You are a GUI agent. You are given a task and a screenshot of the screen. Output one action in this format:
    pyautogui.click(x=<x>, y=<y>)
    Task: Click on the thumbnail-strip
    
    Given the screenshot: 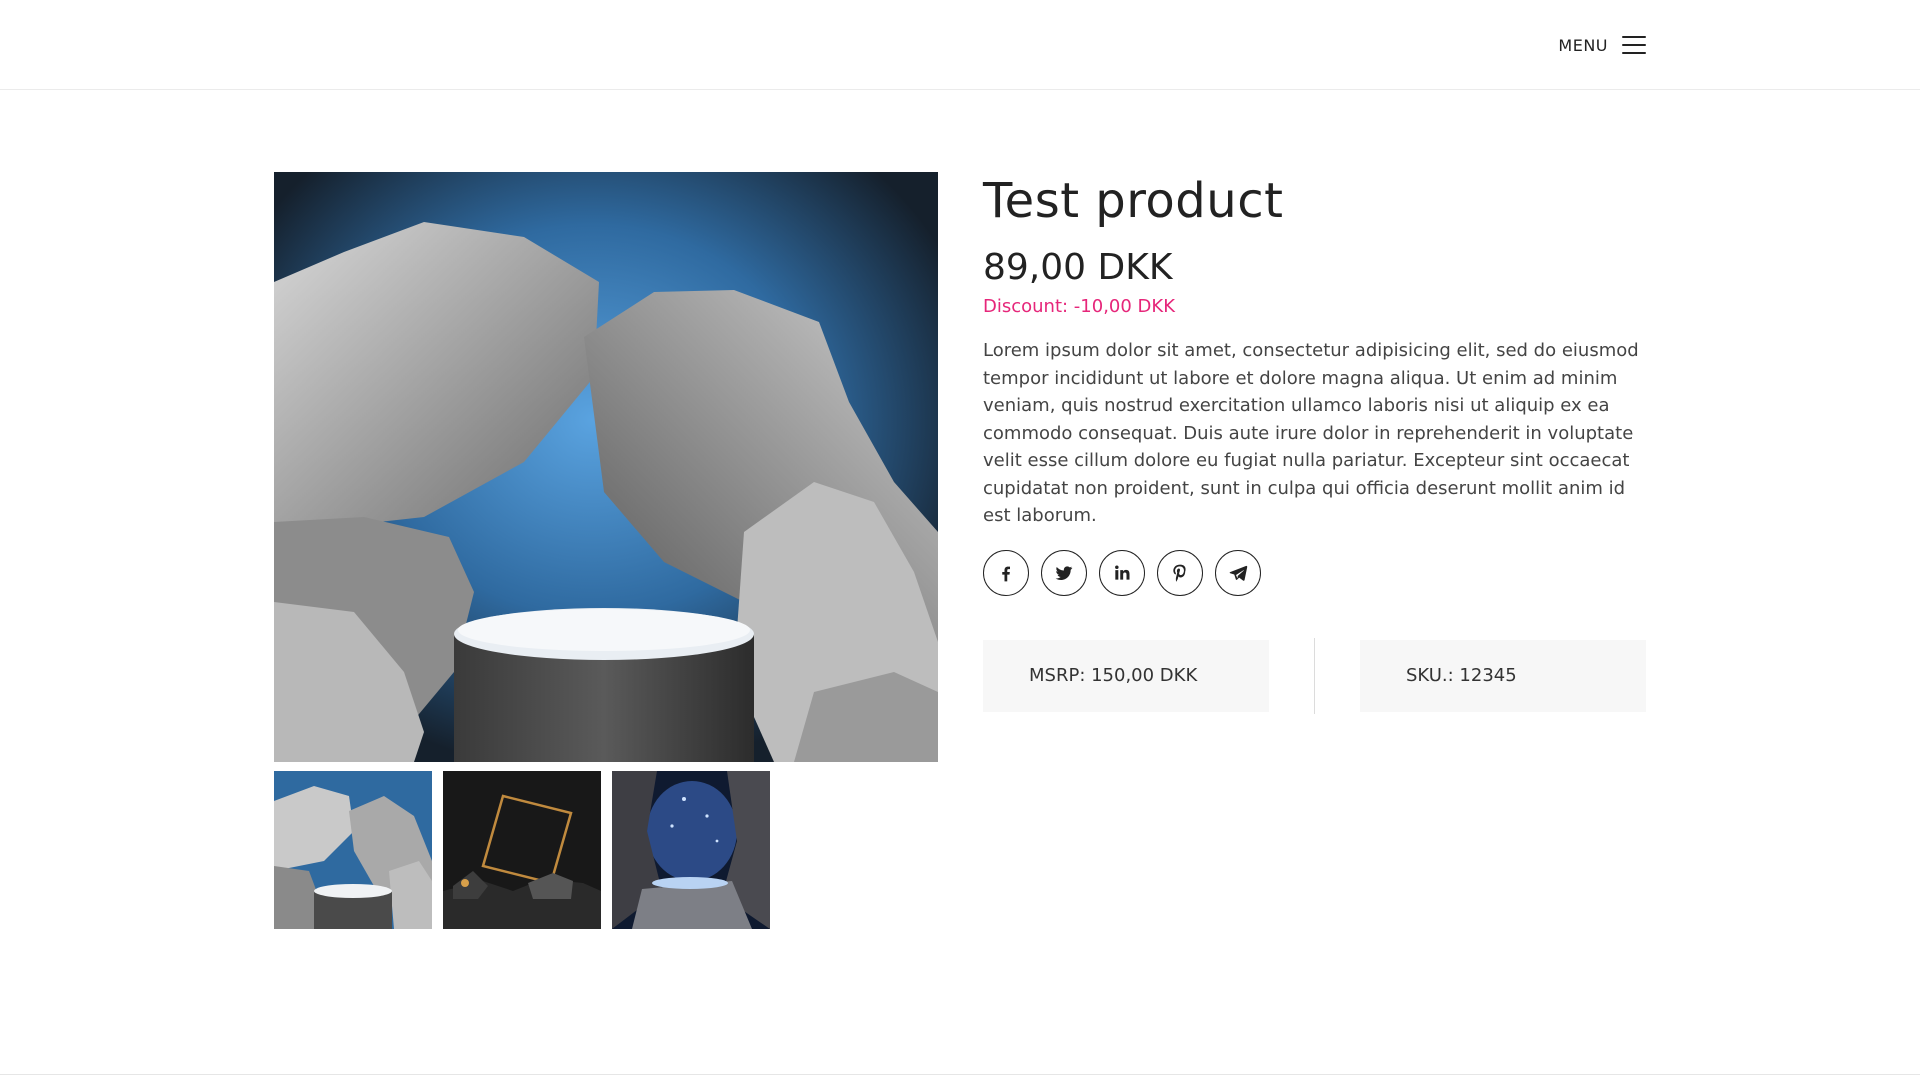 What is the action you would take?
    pyautogui.click(x=522, y=850)
    